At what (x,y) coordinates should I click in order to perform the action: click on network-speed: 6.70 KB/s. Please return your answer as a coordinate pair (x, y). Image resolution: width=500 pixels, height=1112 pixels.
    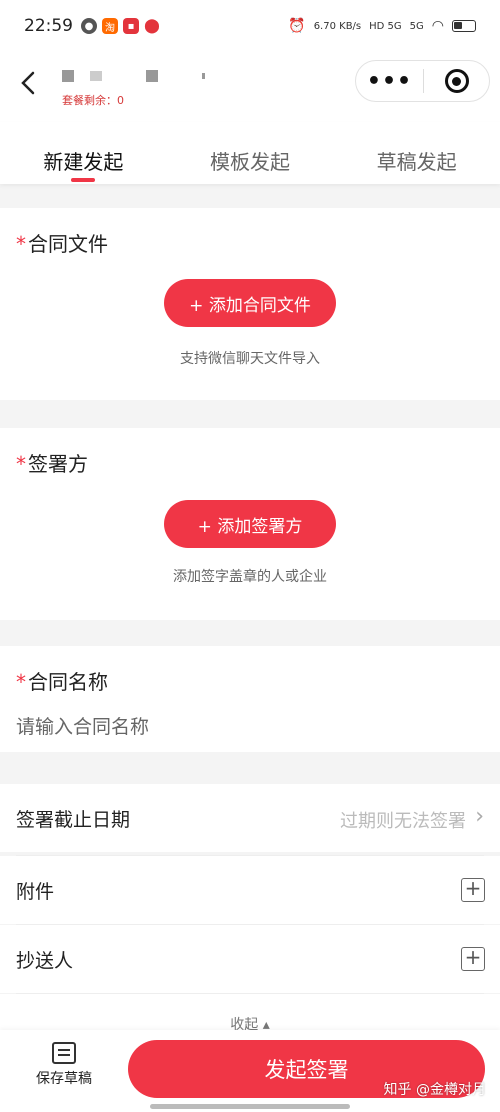
    Looking at the image, I should click on (337, 26).